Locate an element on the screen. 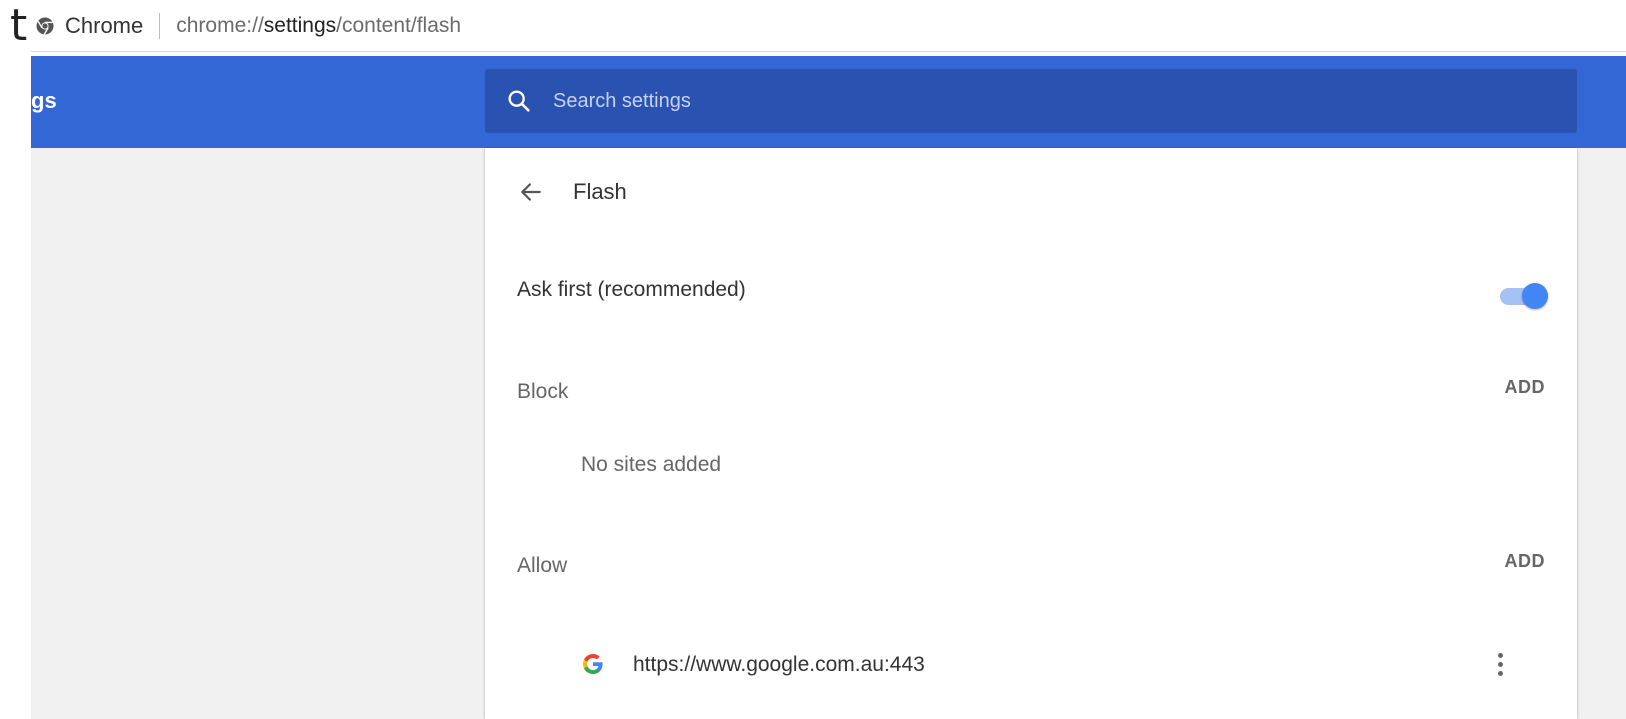 The image size is (1626, 719). search-icon is located at coordinates (519, 101).